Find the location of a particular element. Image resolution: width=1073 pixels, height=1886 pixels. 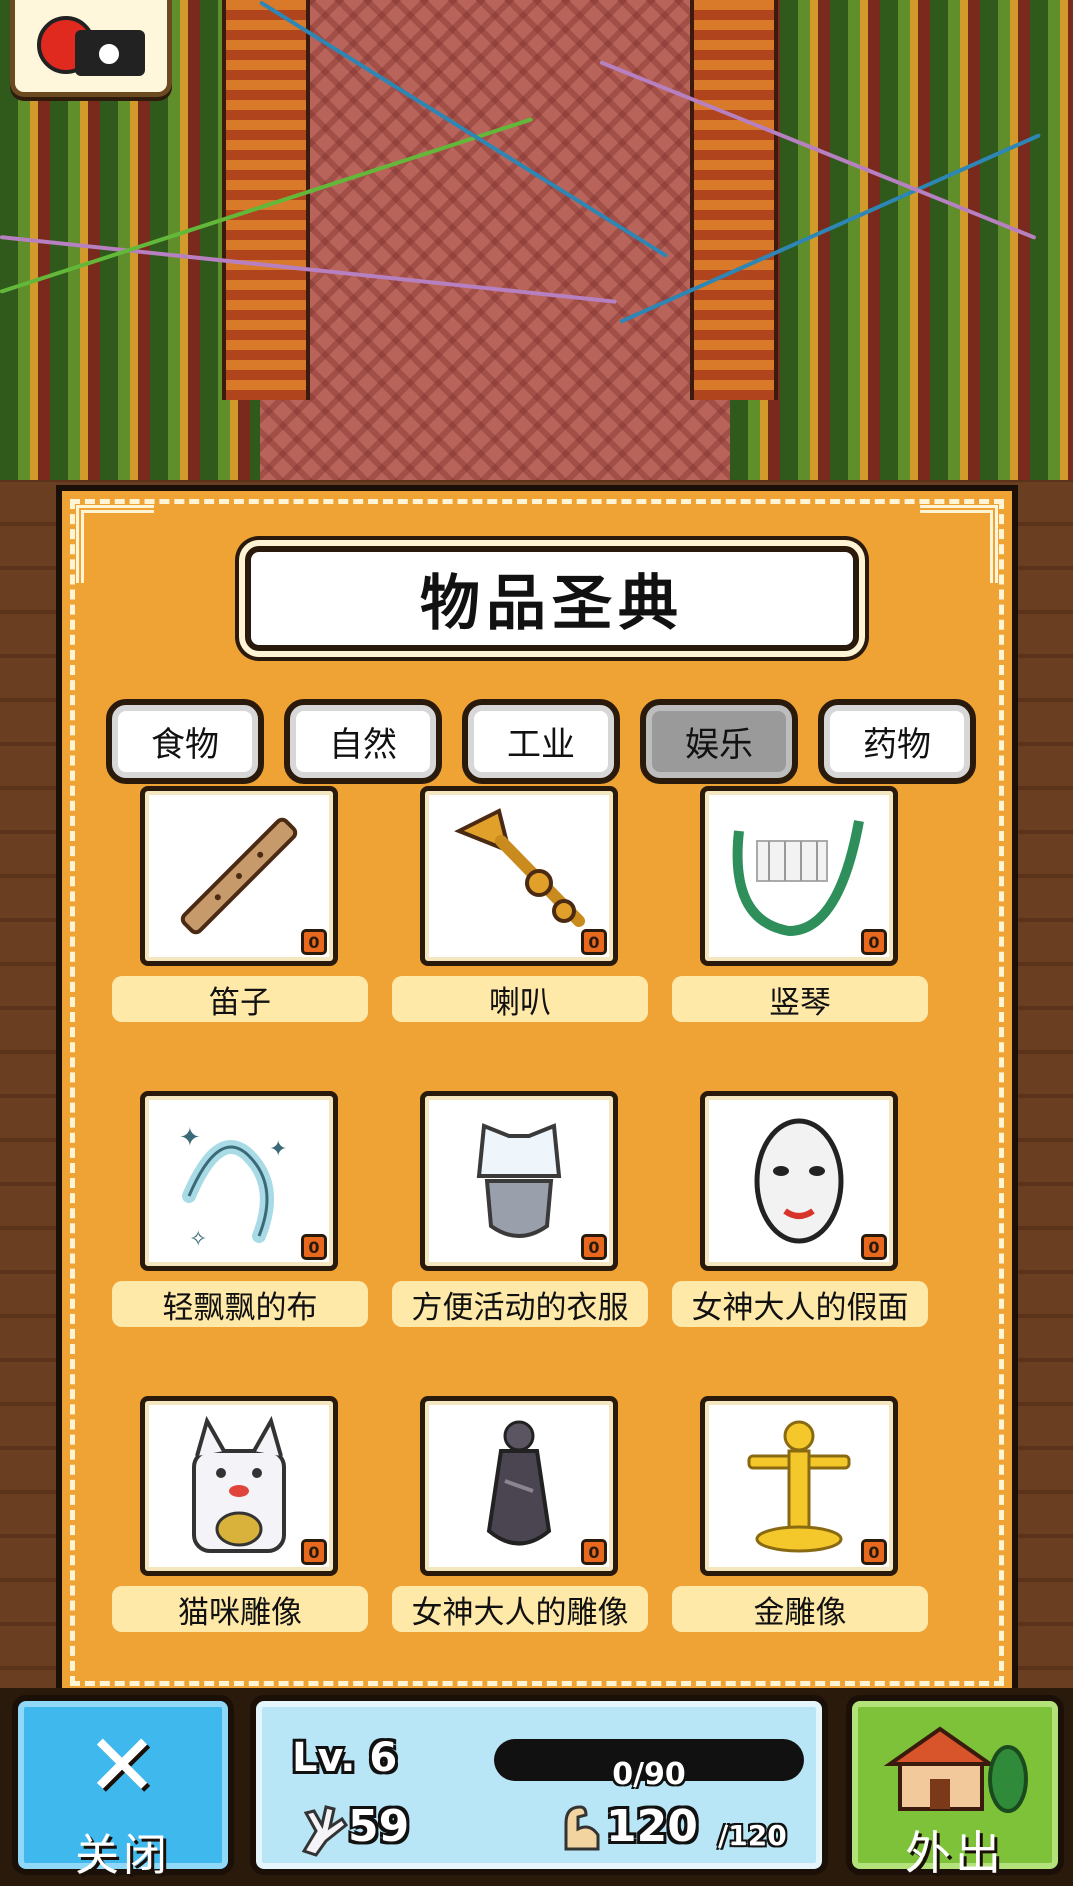

close-button: ✕ 关闭 is located at coordinates (123, 1788).